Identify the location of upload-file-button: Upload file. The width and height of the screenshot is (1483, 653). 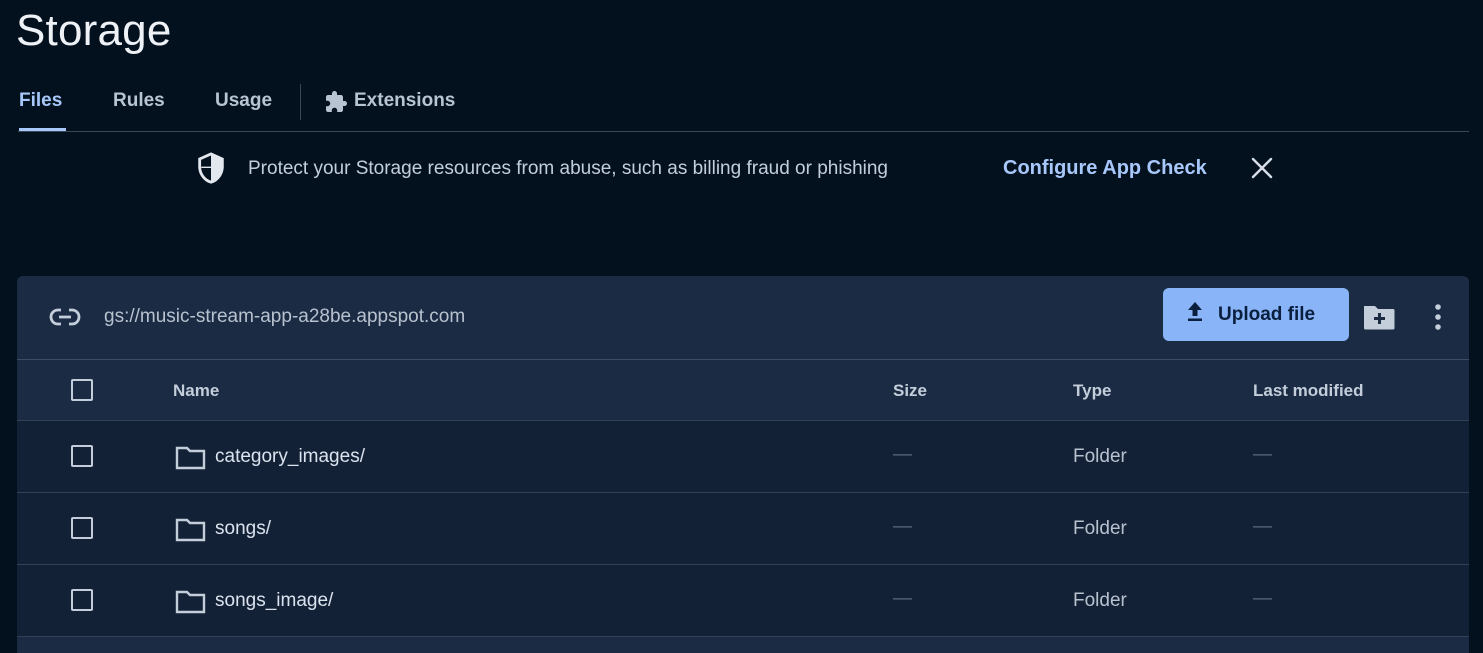
(1256, 314).